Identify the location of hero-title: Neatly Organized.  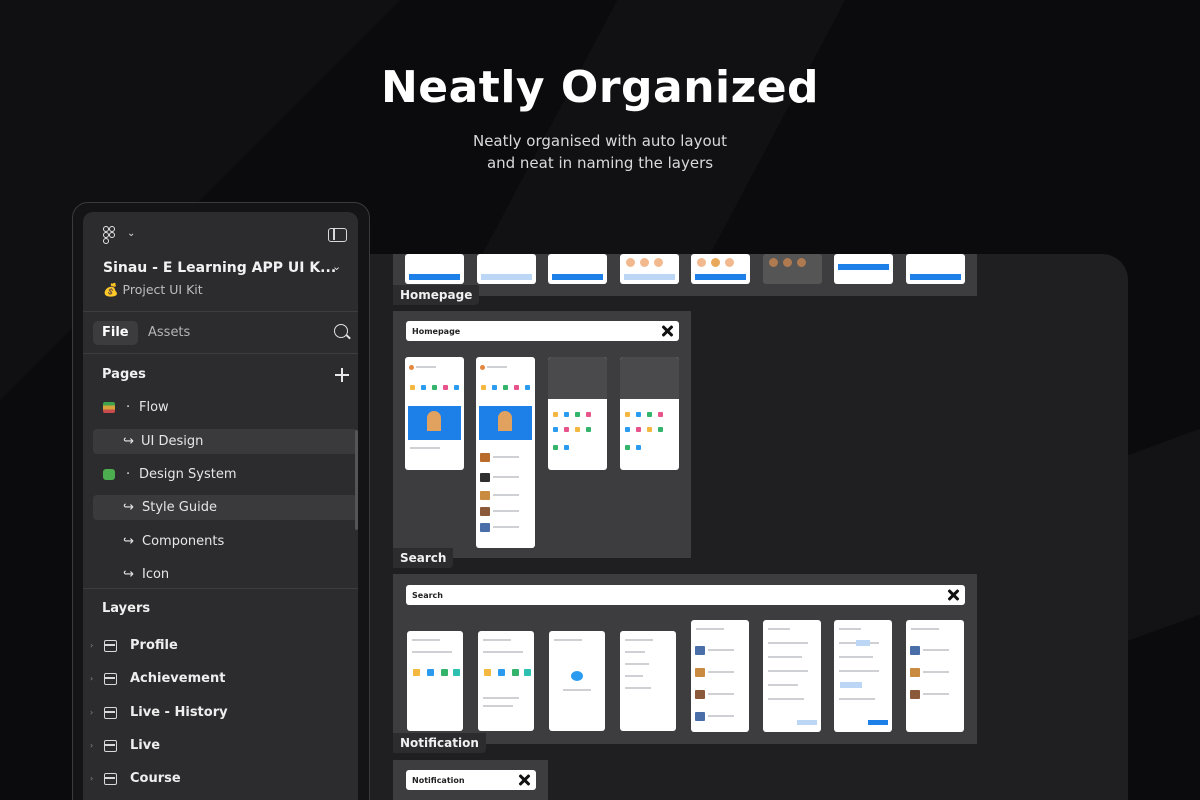
(600, 87).